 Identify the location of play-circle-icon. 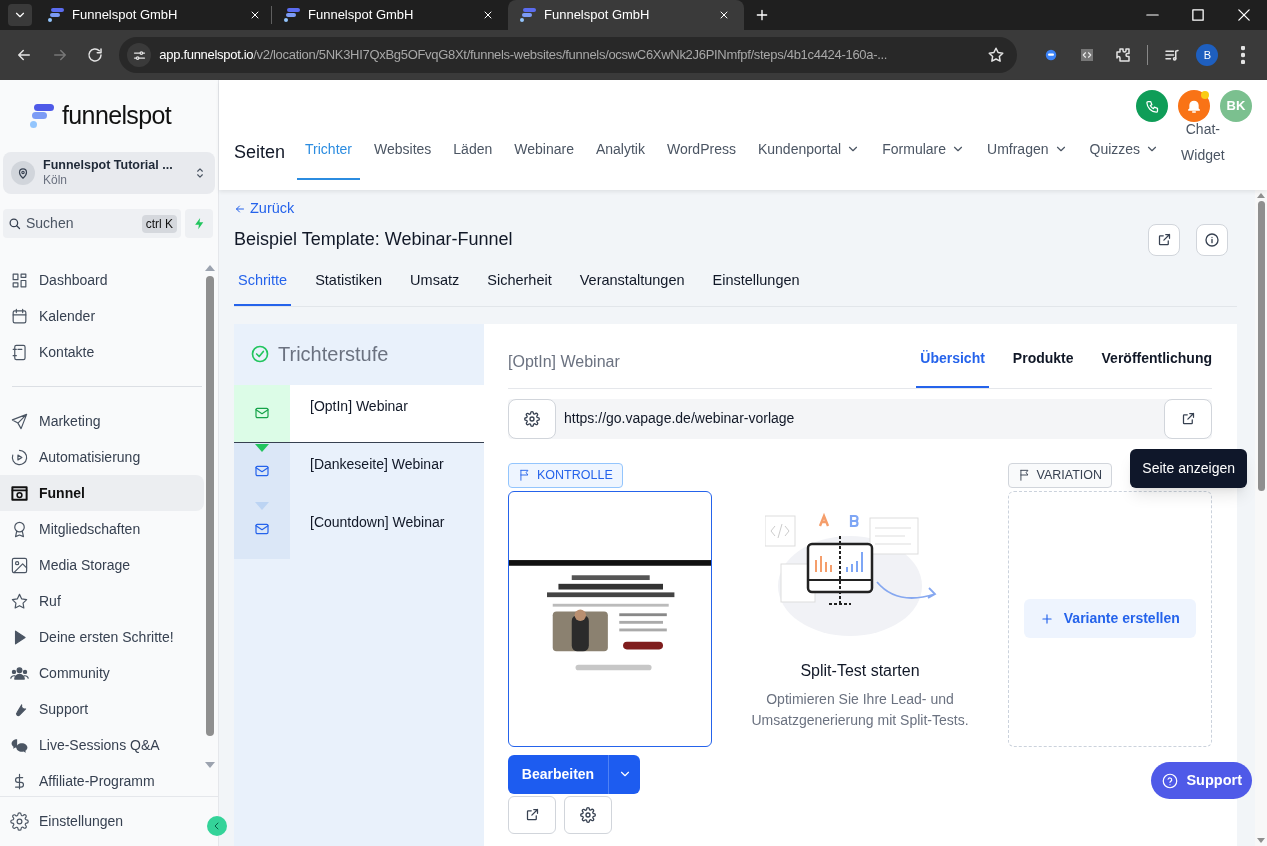
(19, 457).